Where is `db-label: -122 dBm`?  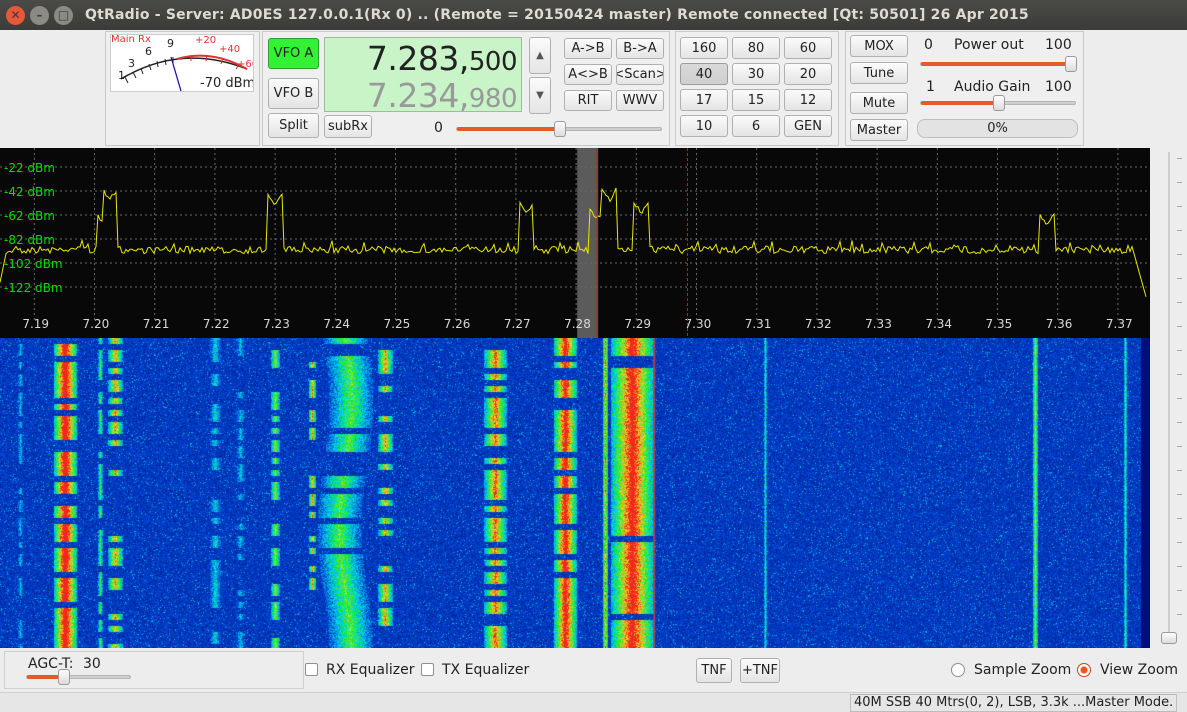
db-label: -122 dBm is located at coordinates (33, 288).